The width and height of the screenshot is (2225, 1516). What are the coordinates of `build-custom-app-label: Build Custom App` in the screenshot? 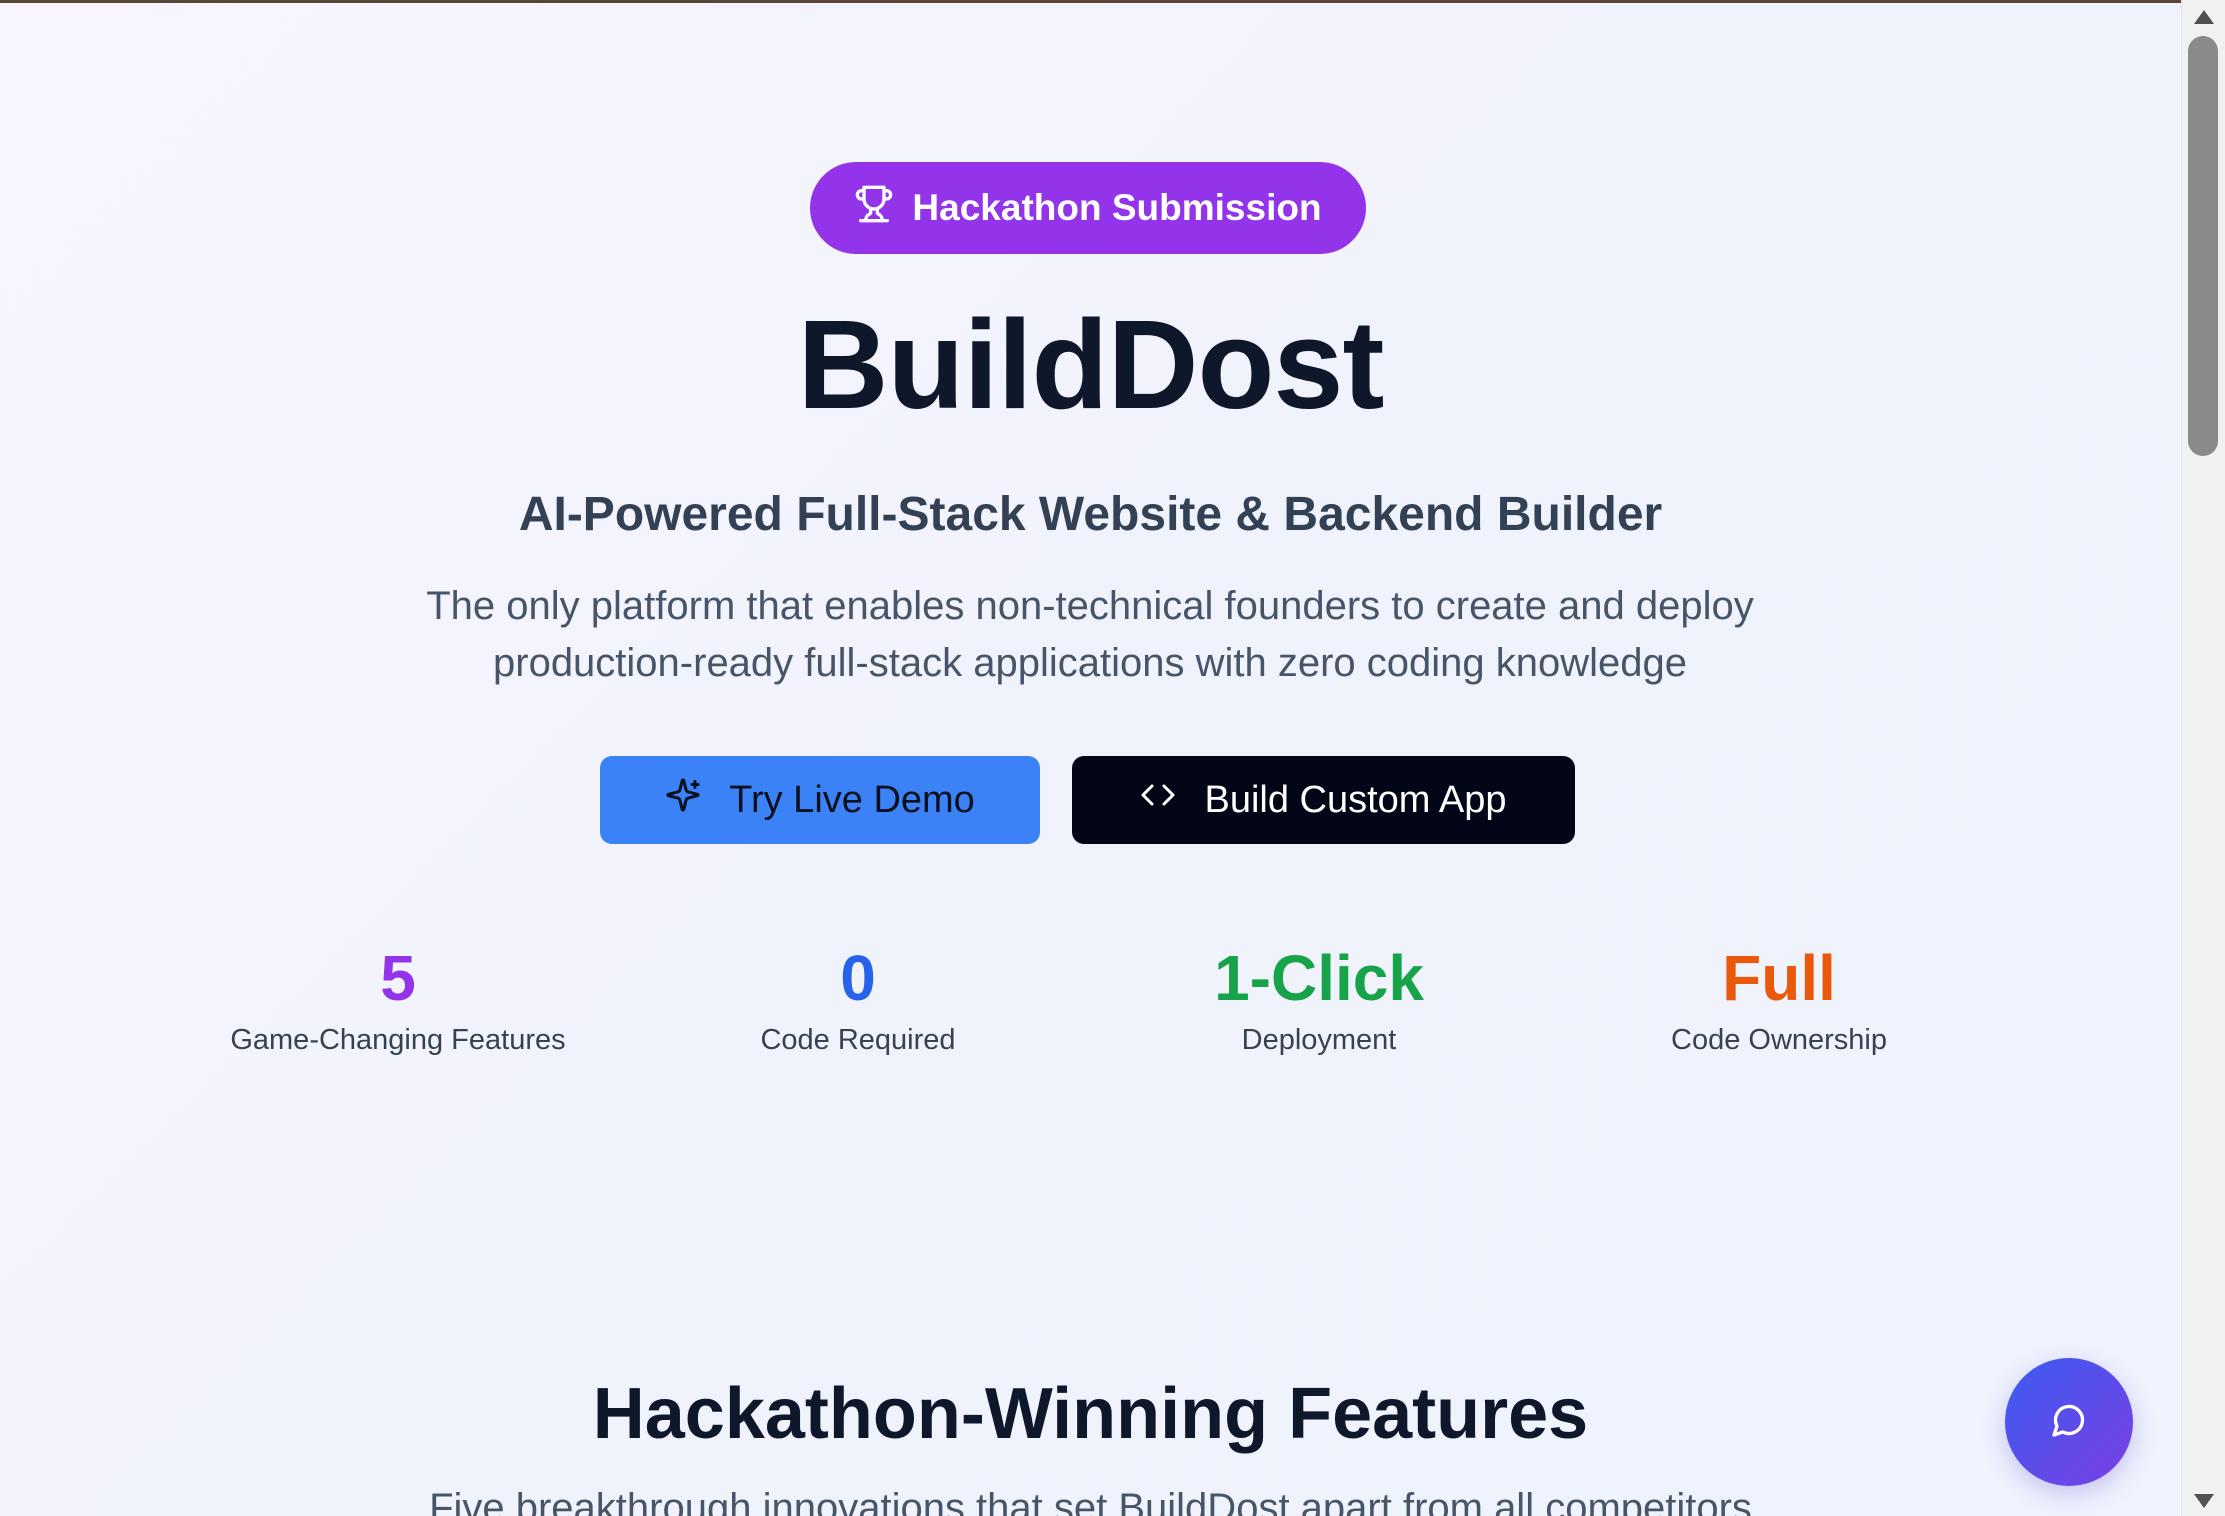 It's located at (1355, 799).